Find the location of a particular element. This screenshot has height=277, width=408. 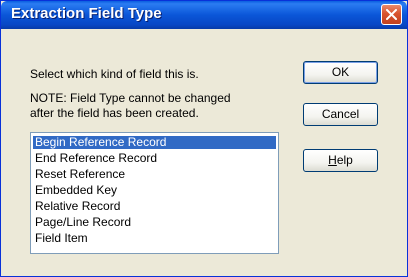

list-item-reset-reference: Reset Reference is located at coordinates (154, 174).